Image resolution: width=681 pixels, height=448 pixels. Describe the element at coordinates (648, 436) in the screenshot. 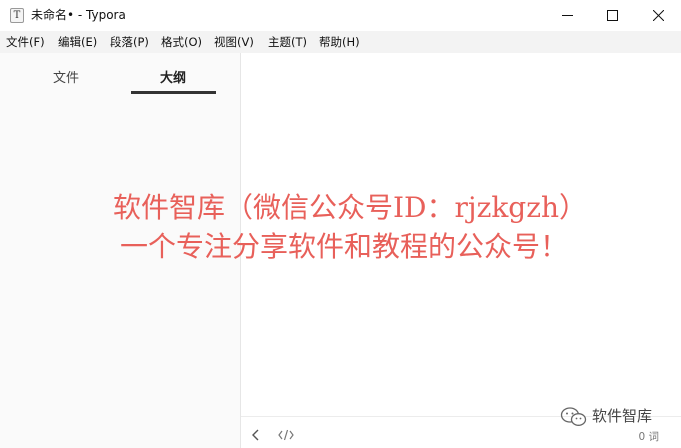

I see `word-count: 0 词` at that location.